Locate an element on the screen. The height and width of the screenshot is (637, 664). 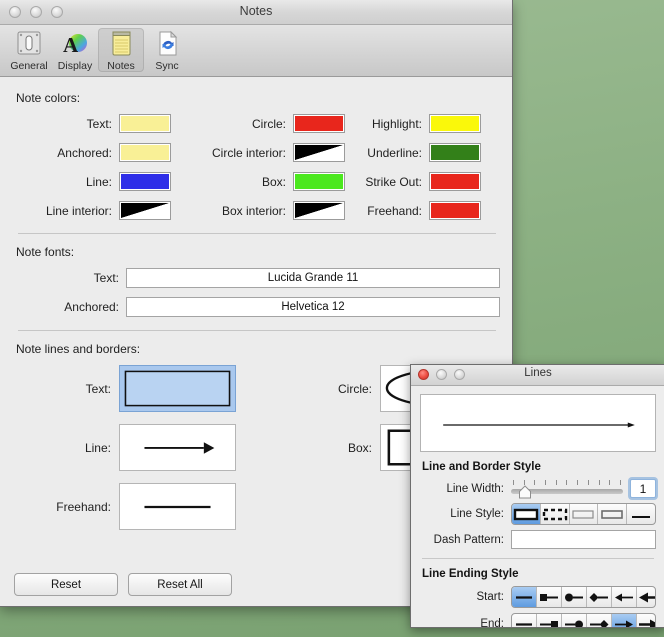
divider-fonts-lines is located at coordinates (257, 330).